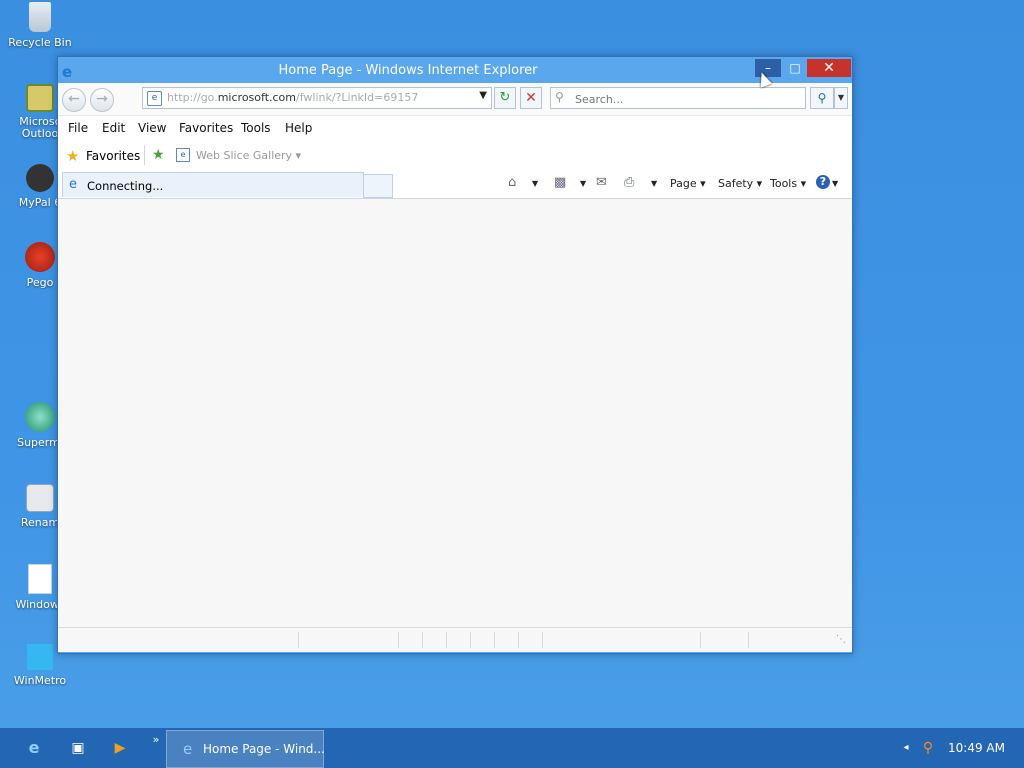 This screenshot has width=1024, height=768. What do you see at coordinates (40, 257) in the screenshot?
I see `pego-icon` at bounding box center [40, 257].